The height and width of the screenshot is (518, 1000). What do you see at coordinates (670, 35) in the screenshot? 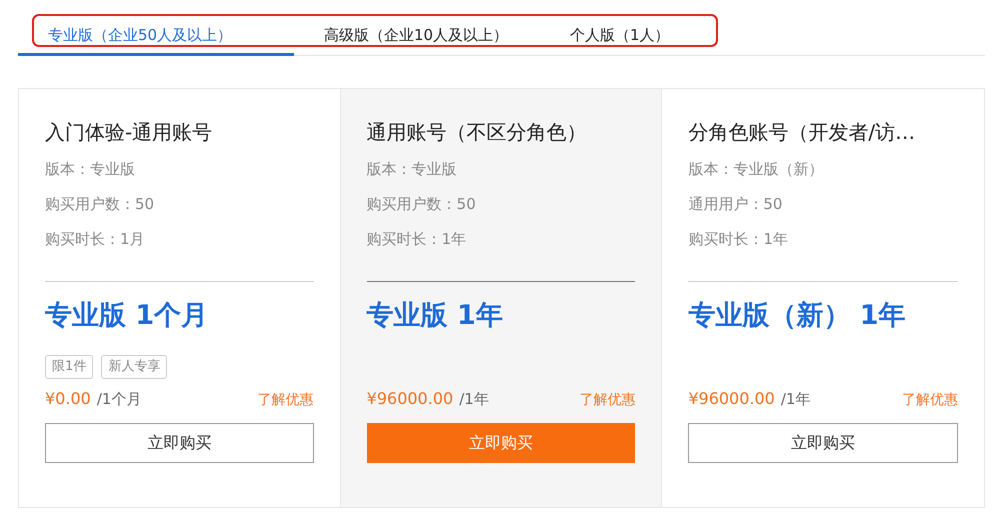
I see `tab: 个人版（1人）` at bounding box center [670, 35].